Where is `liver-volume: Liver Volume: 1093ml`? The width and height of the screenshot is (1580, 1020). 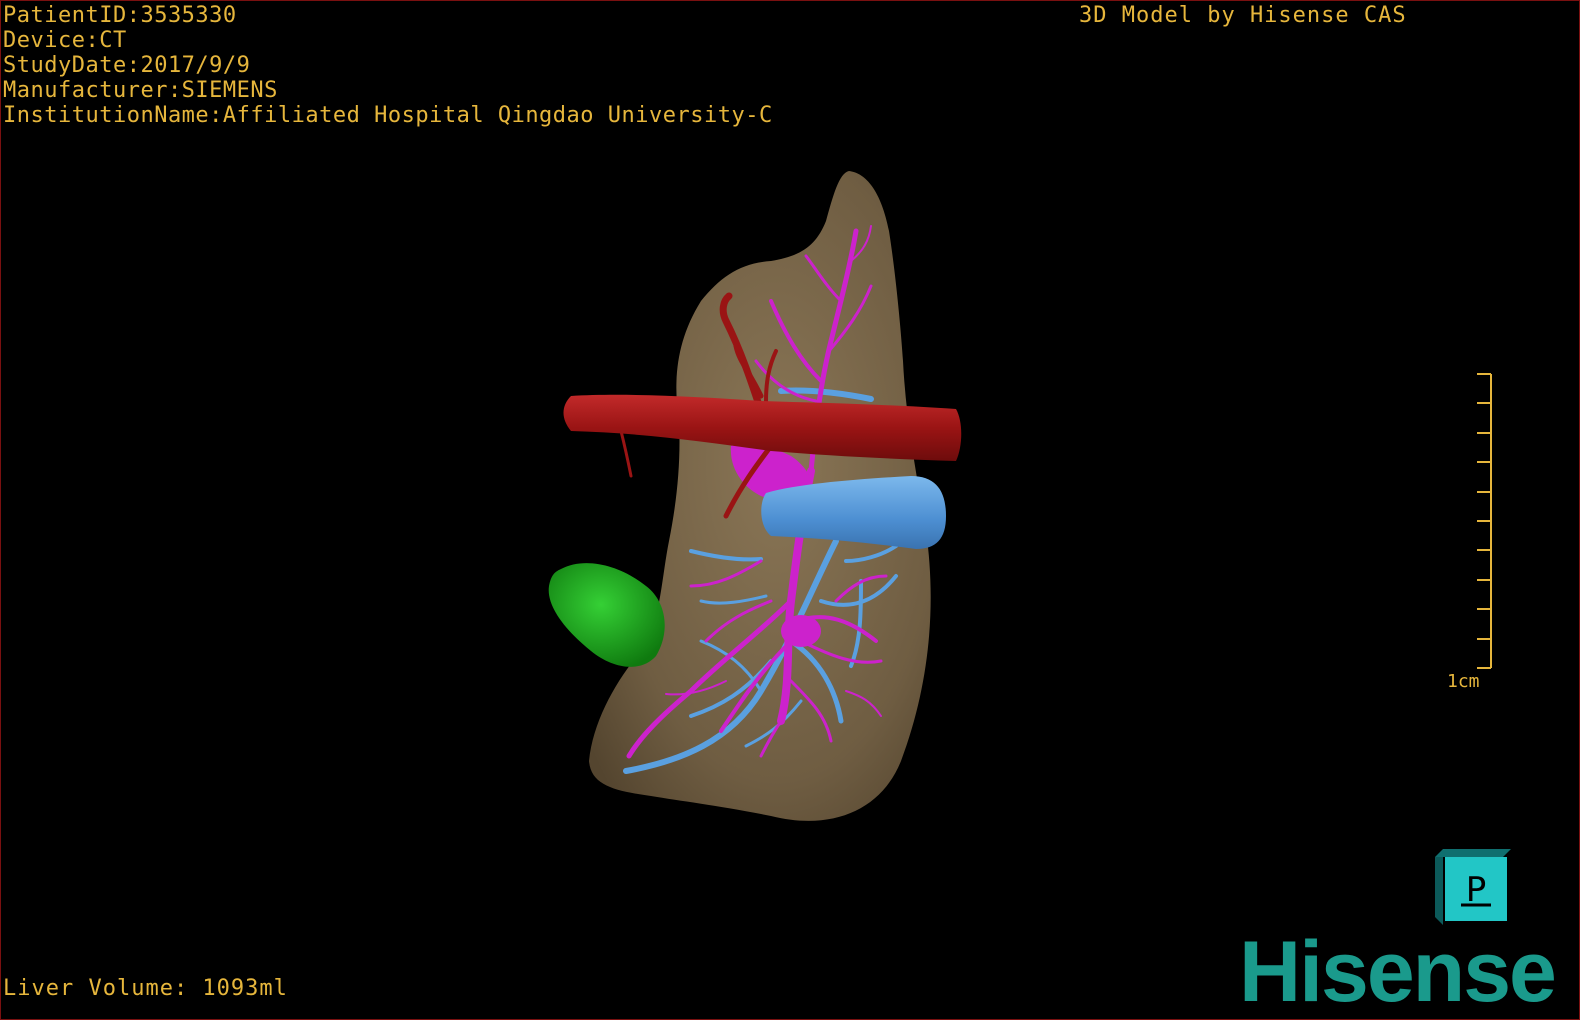
liver-volume: Liver Volume: 1093ml is located at coordinates (145, 988).